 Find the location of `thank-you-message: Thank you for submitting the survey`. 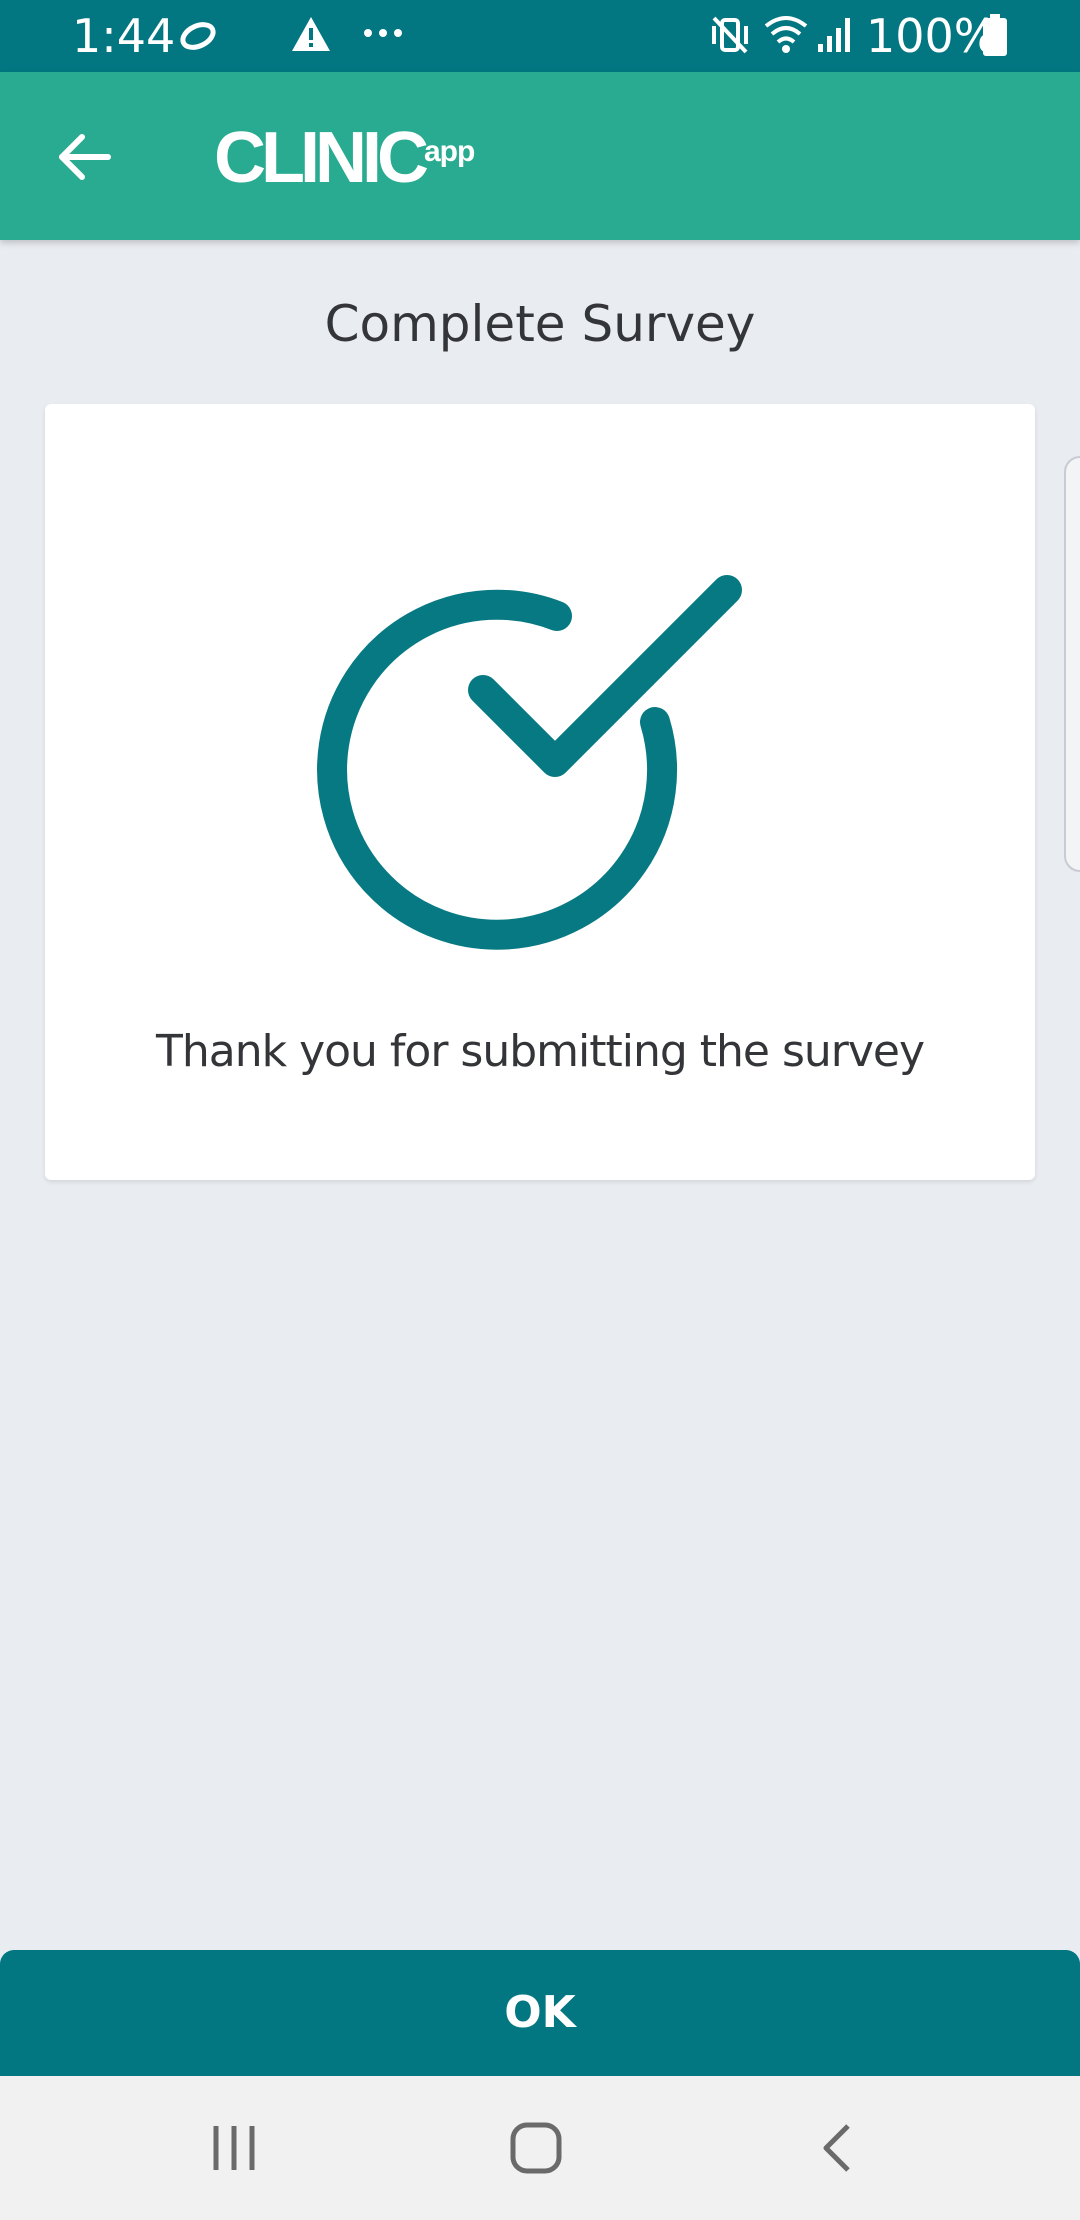

thank-you-message: Thank you for submitting the survey is located at coordinates (540, 1051).